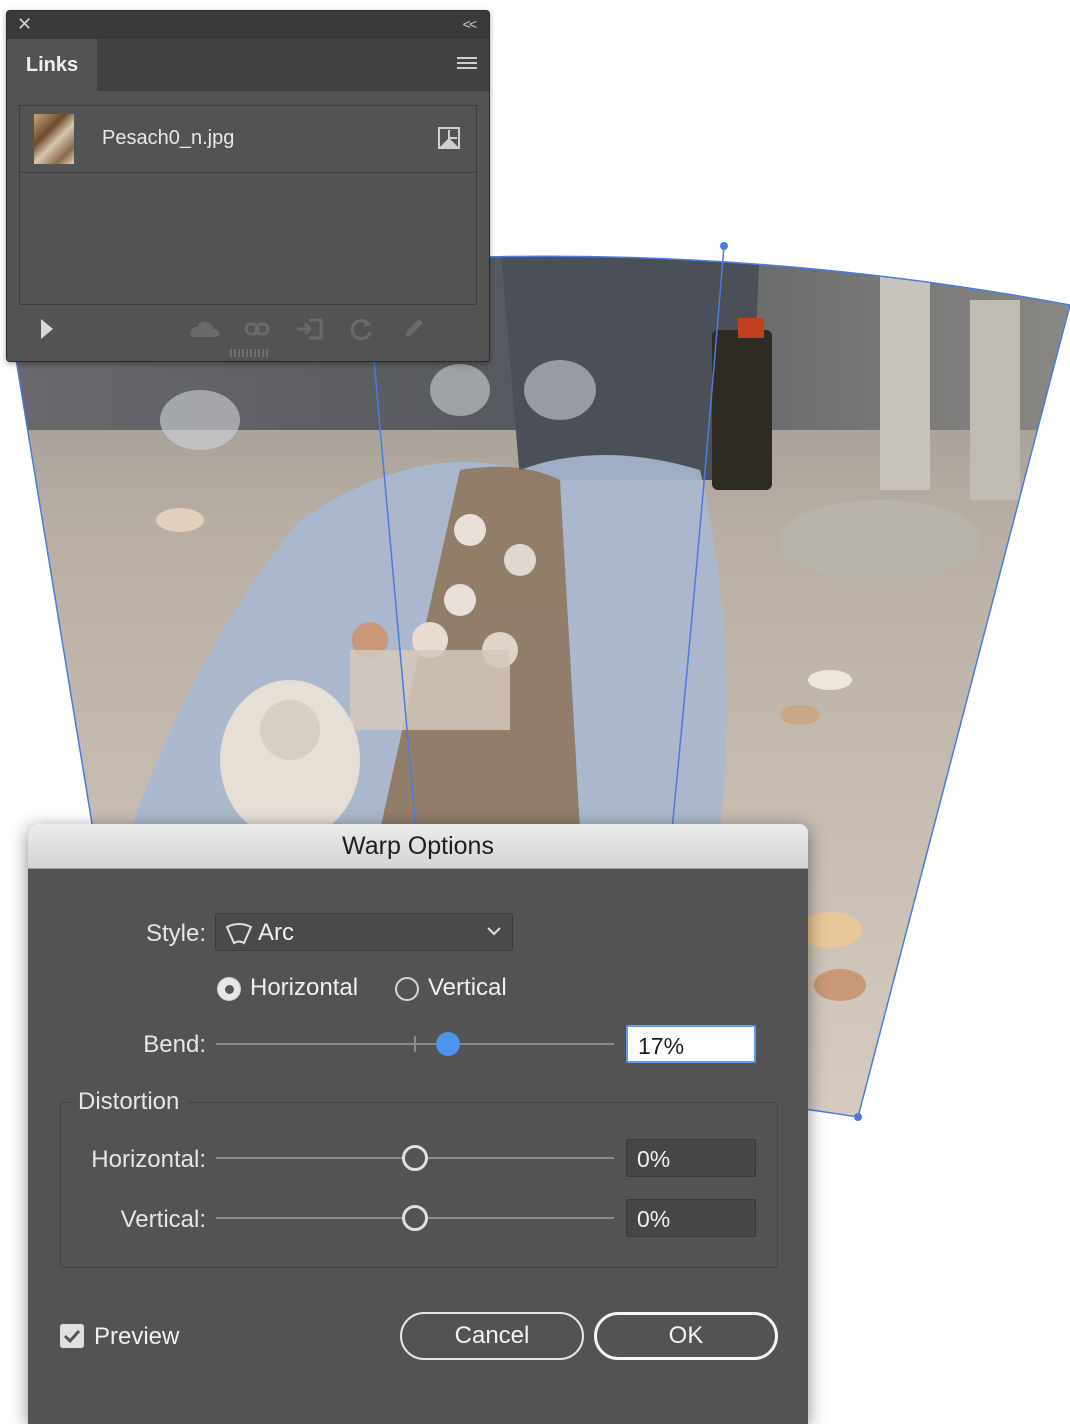 This screenshot has height=1424, width=1070. I want to click on vertical-radio-label: Vertical, so click(467, 988).